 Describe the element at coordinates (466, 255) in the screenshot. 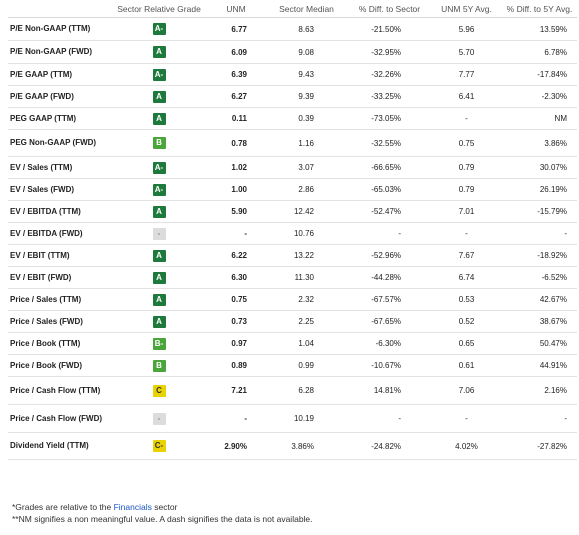

I see `unm-5y-value: 7.67` at that location.